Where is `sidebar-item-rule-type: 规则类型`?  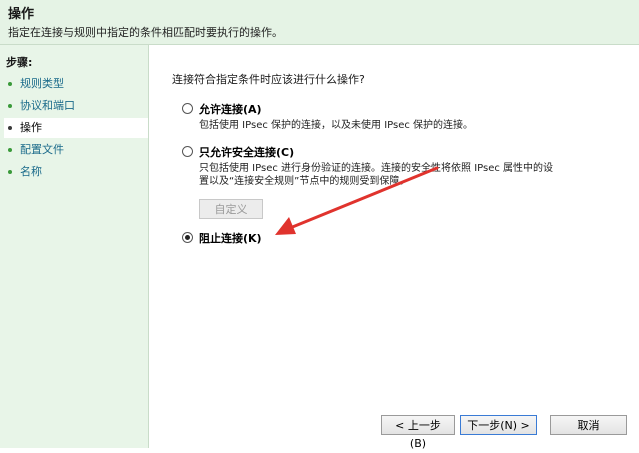
sidebar-item-rule-type: 规则类型 is located at coordinates (77, 84).